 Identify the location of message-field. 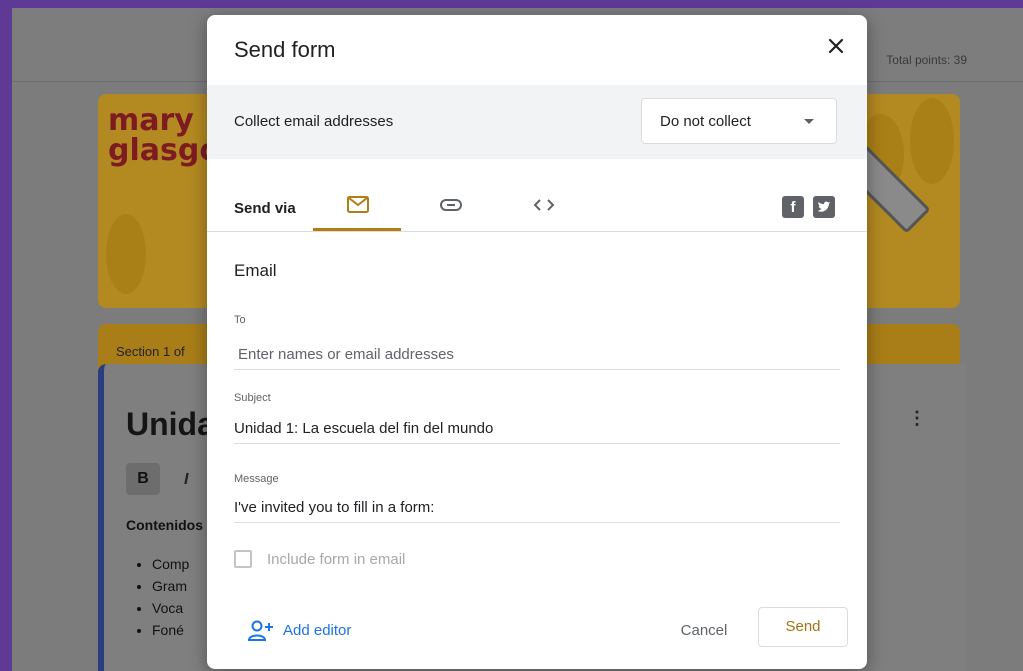
(537, 508).